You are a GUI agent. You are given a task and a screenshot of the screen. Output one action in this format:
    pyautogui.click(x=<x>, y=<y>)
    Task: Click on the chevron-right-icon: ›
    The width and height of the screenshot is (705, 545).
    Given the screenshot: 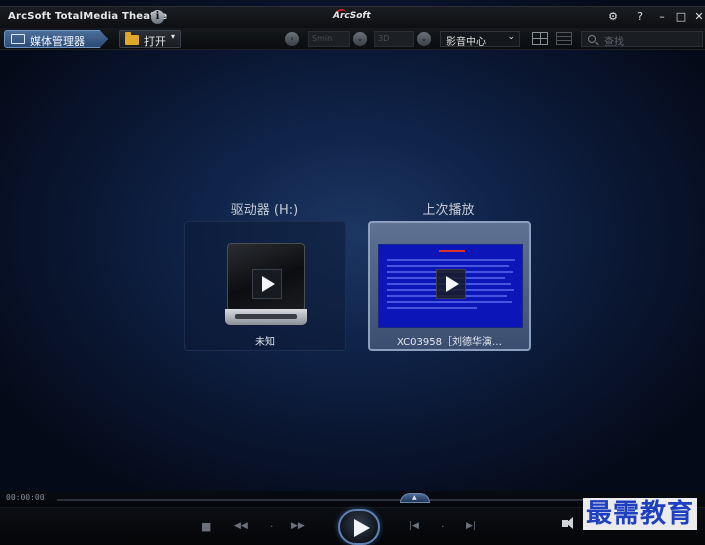 What is the action you would take?
    pyautogui.click(x=292, y=39)
    